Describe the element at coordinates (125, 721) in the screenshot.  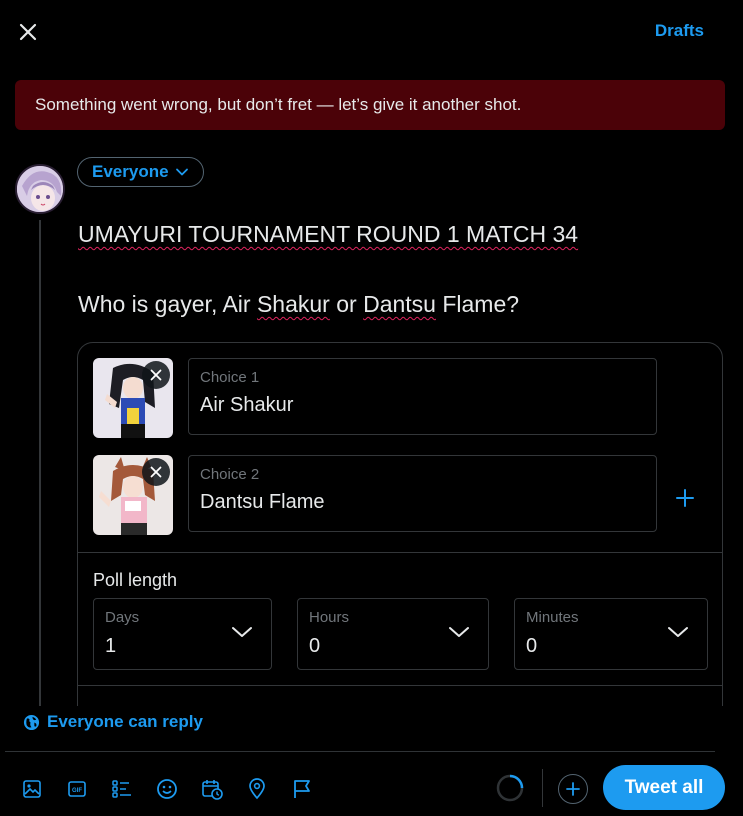
I see `reply-setting-label: Everyone can reply` at that location.